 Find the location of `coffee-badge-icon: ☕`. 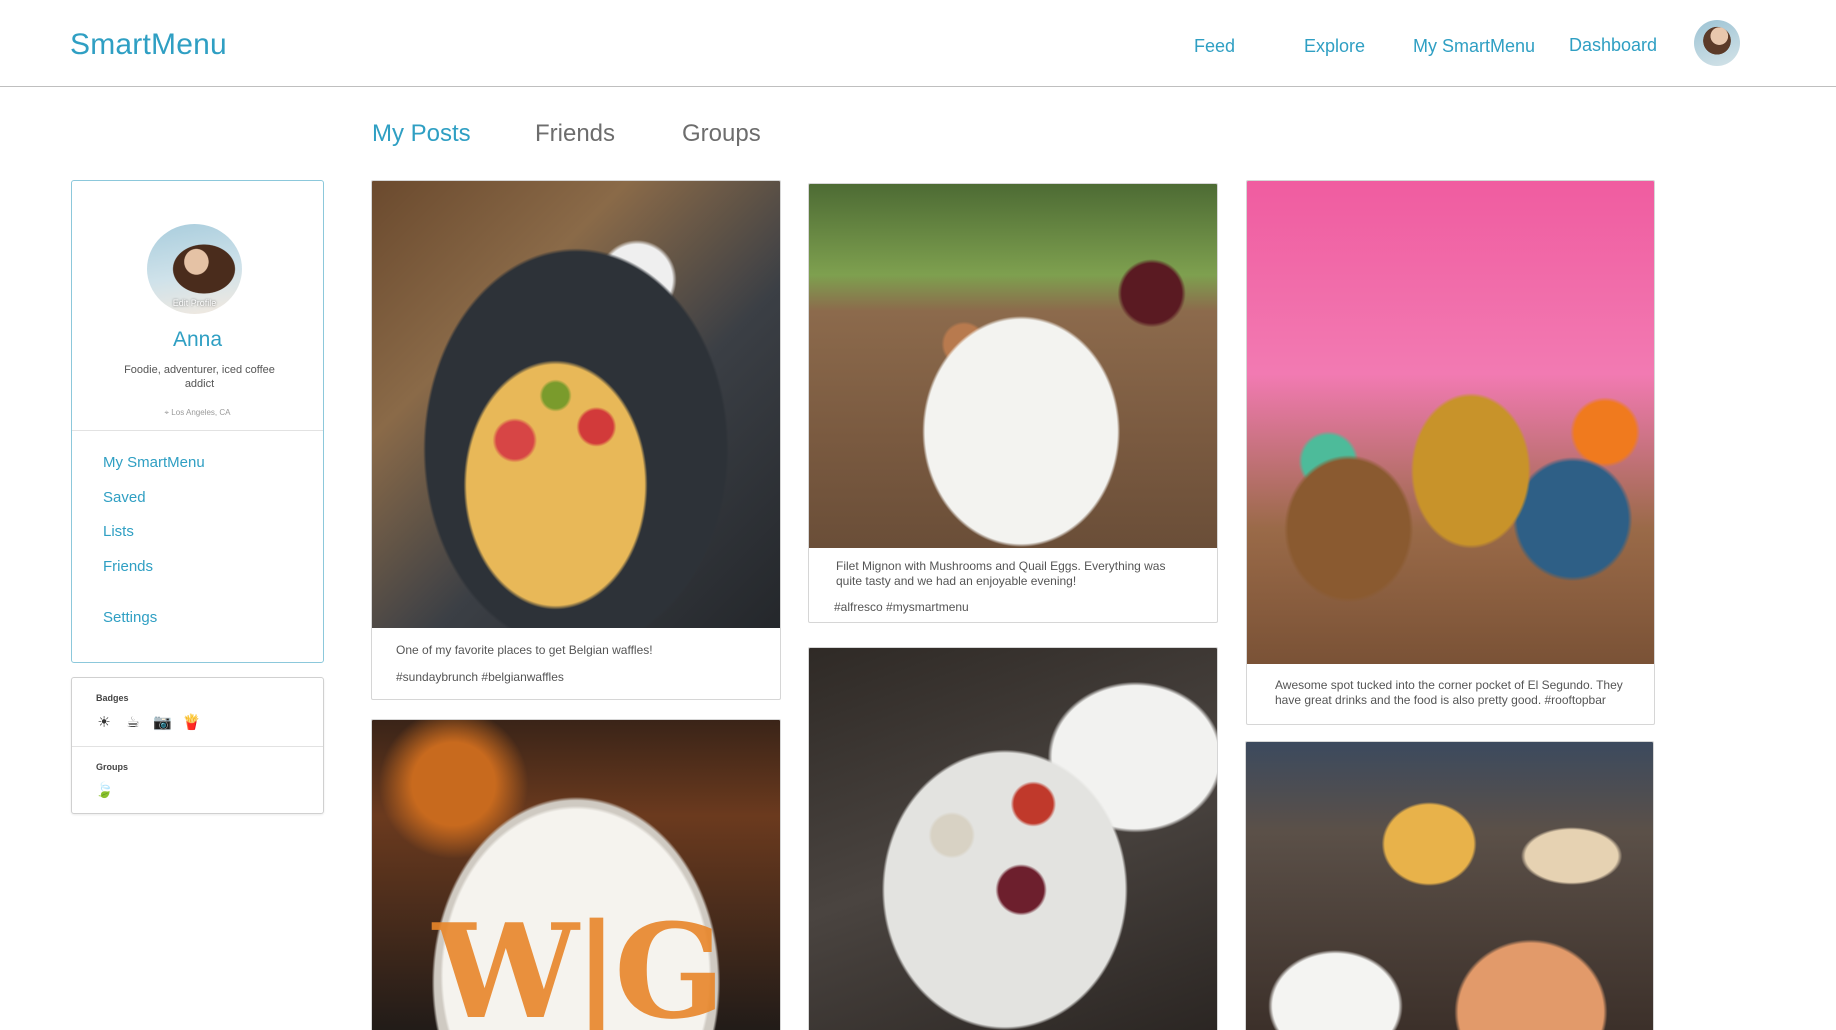

coffee-badge-icon: ☕ is located at coordinates (133, 723).